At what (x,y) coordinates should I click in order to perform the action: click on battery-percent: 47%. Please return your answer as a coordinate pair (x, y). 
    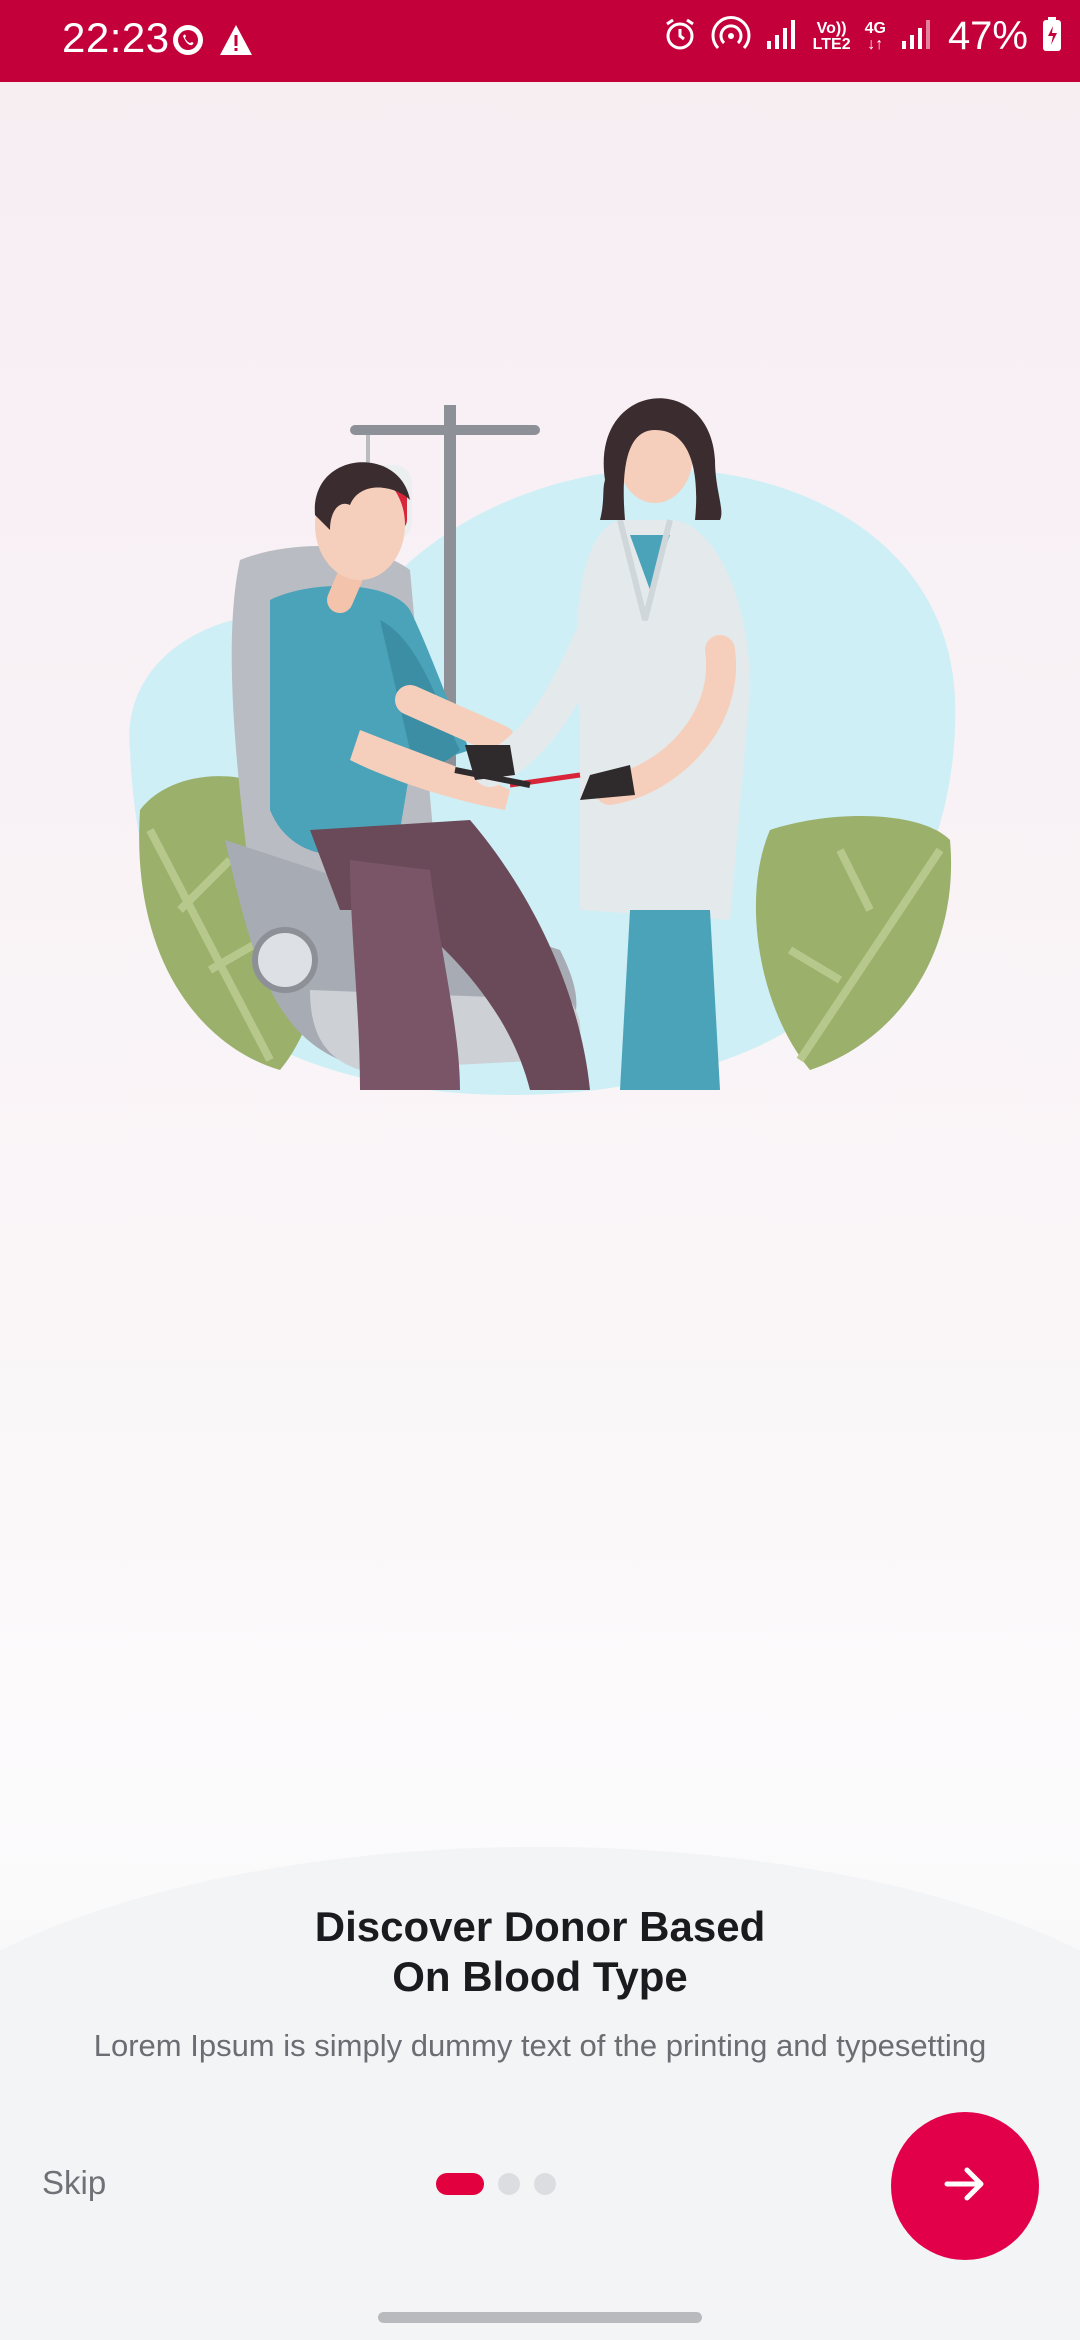
    Looking at the image, I should click on (987, 36).